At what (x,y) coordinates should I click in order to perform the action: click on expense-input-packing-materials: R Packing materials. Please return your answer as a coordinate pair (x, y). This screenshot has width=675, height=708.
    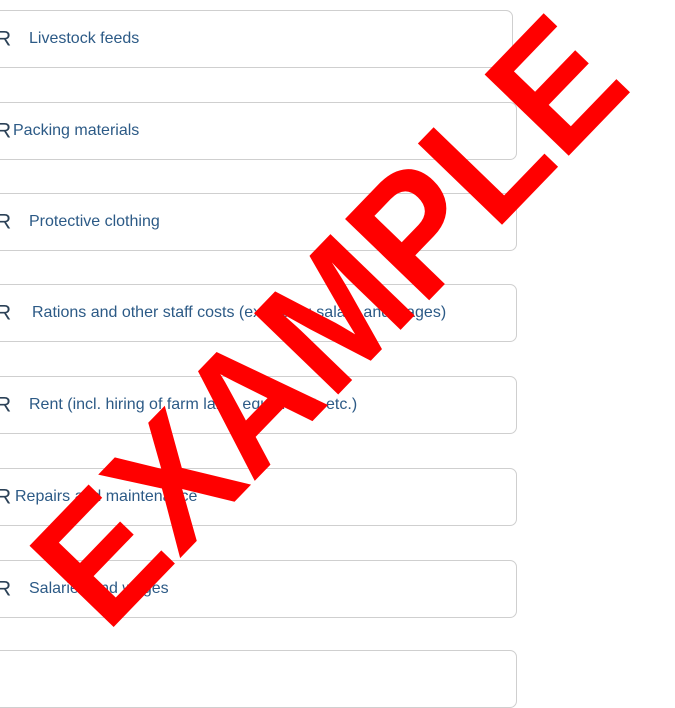
    Looking at the image, I should click on (258, 131).